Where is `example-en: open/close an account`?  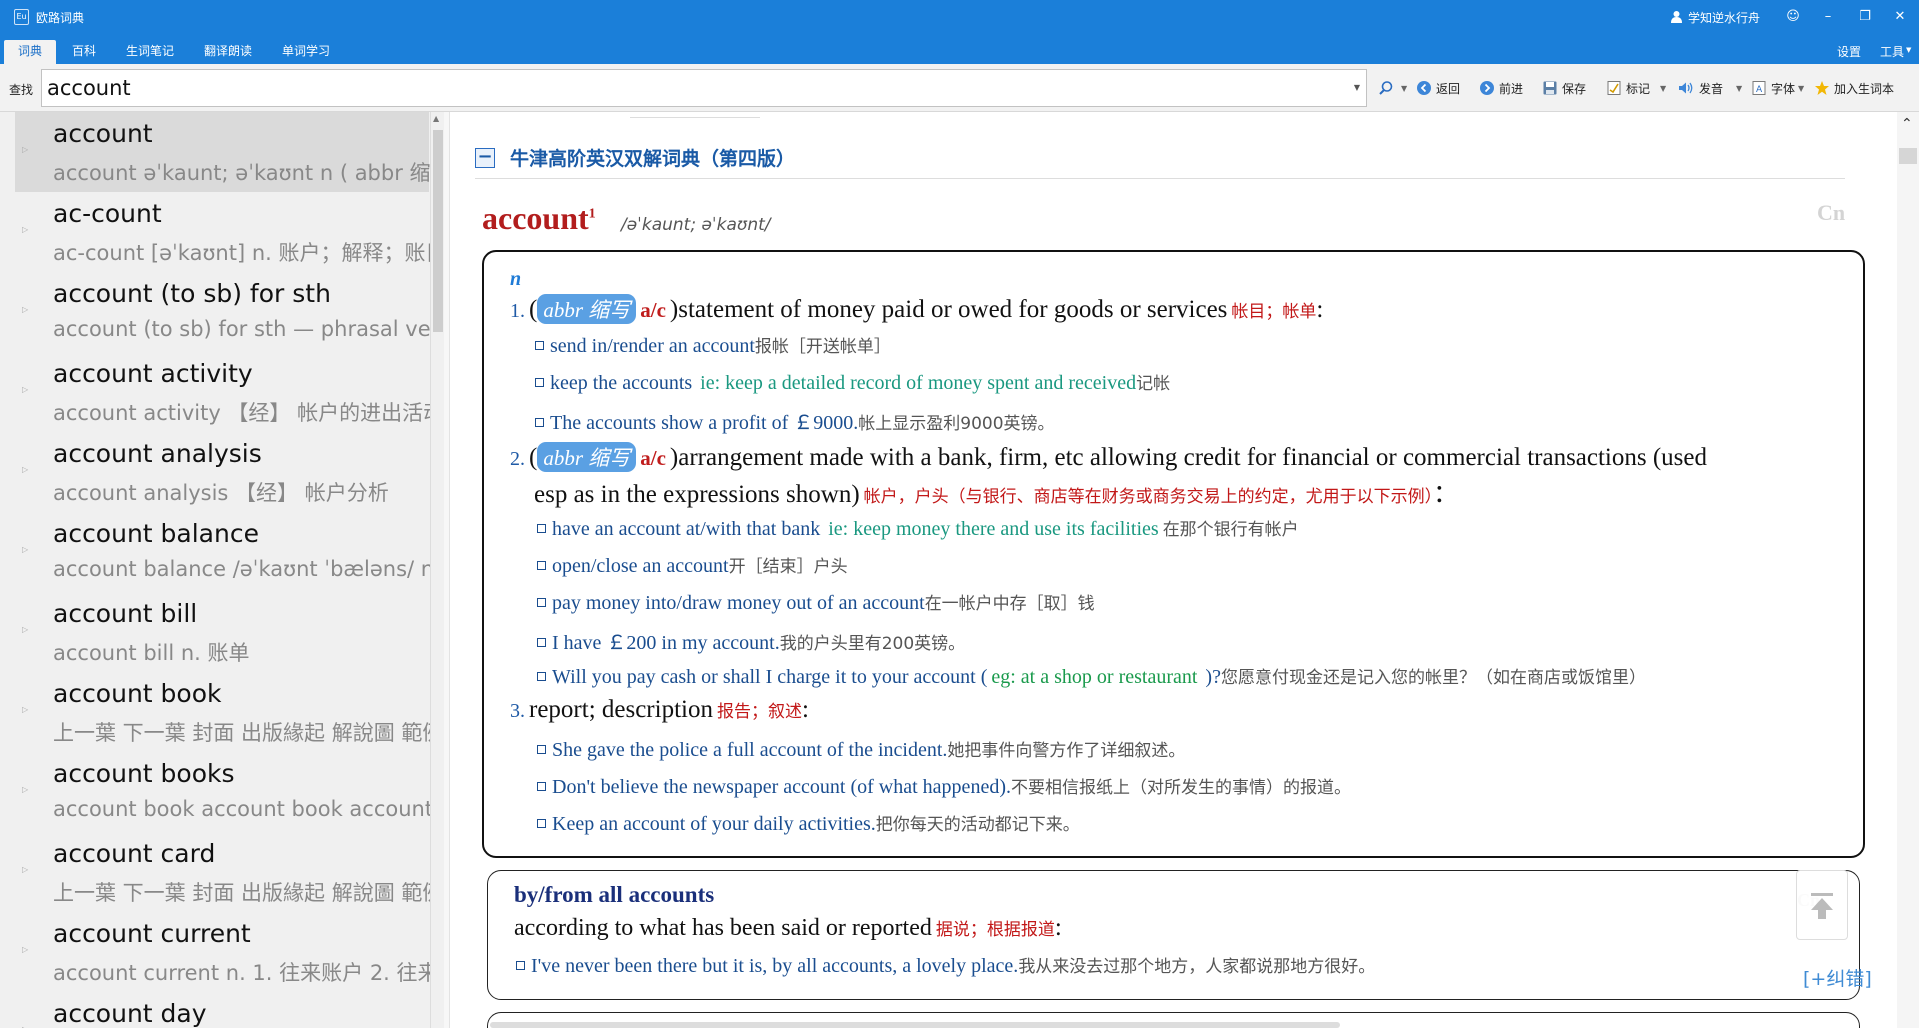
example-en: open/close an account is located at coordinates (640, 566).